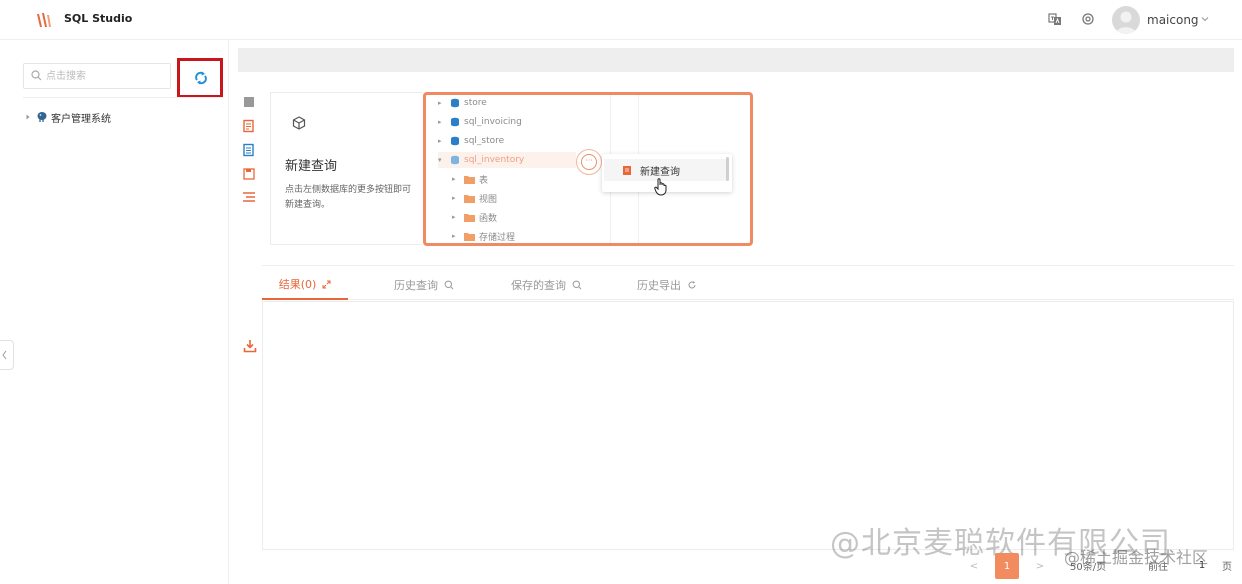 Image resolution: width=1242 pixels, height=584 pixels. I want to click on refresh-button, so click(200, 78).